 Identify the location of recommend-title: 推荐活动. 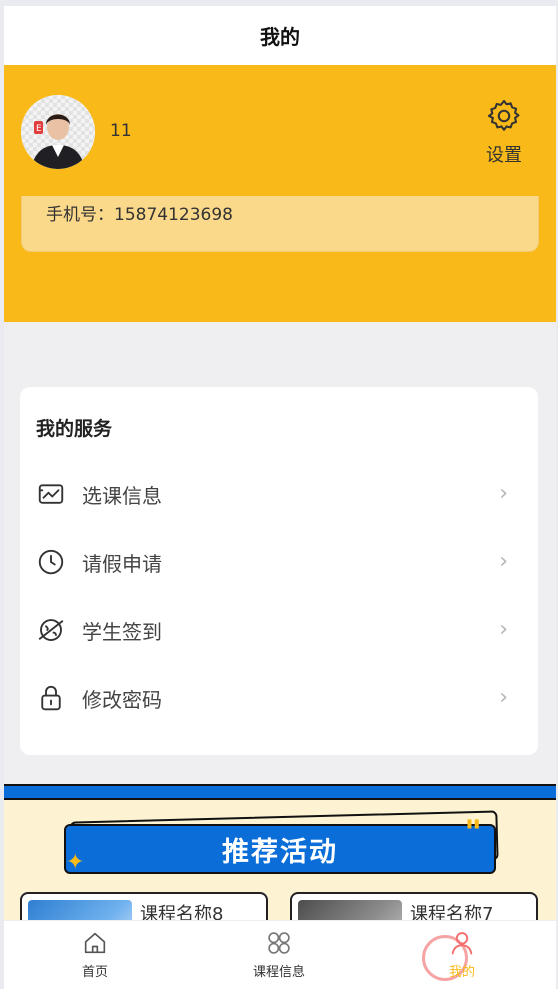
(280, 852).